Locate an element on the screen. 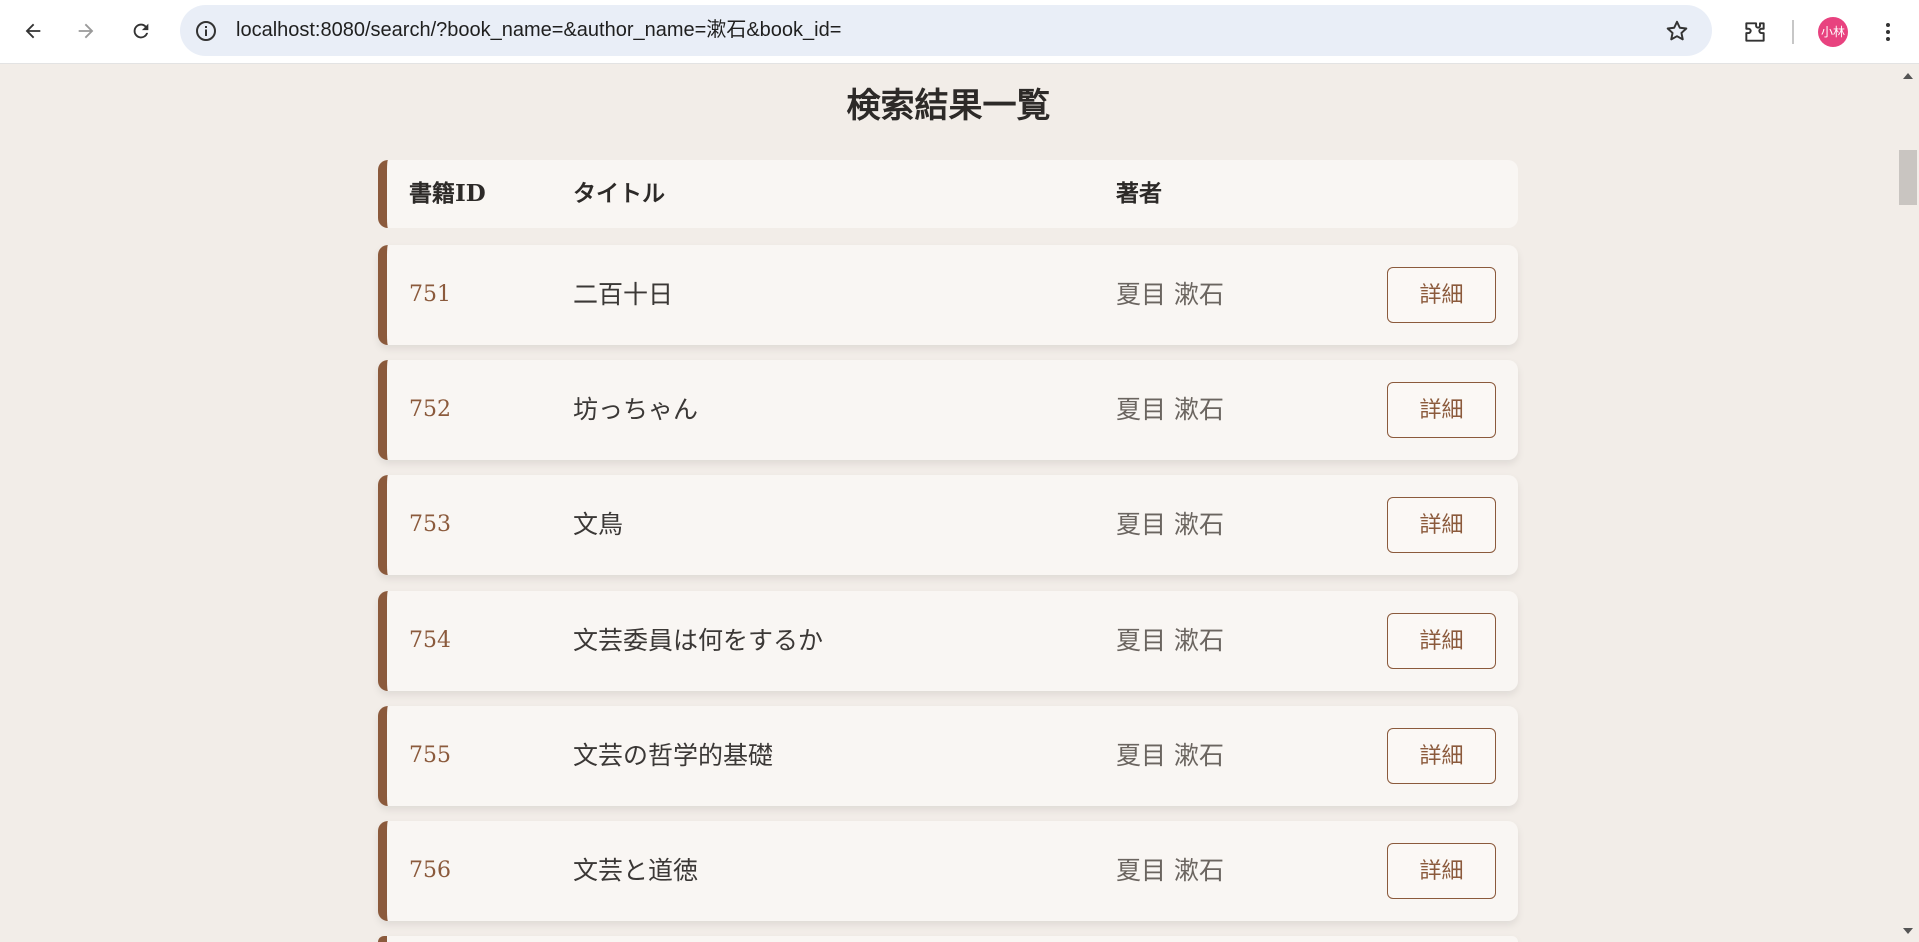 Image resolution: width=1919 pixels, height=942 pixels. header-title: タイトル is located at coordinates (619, 193).